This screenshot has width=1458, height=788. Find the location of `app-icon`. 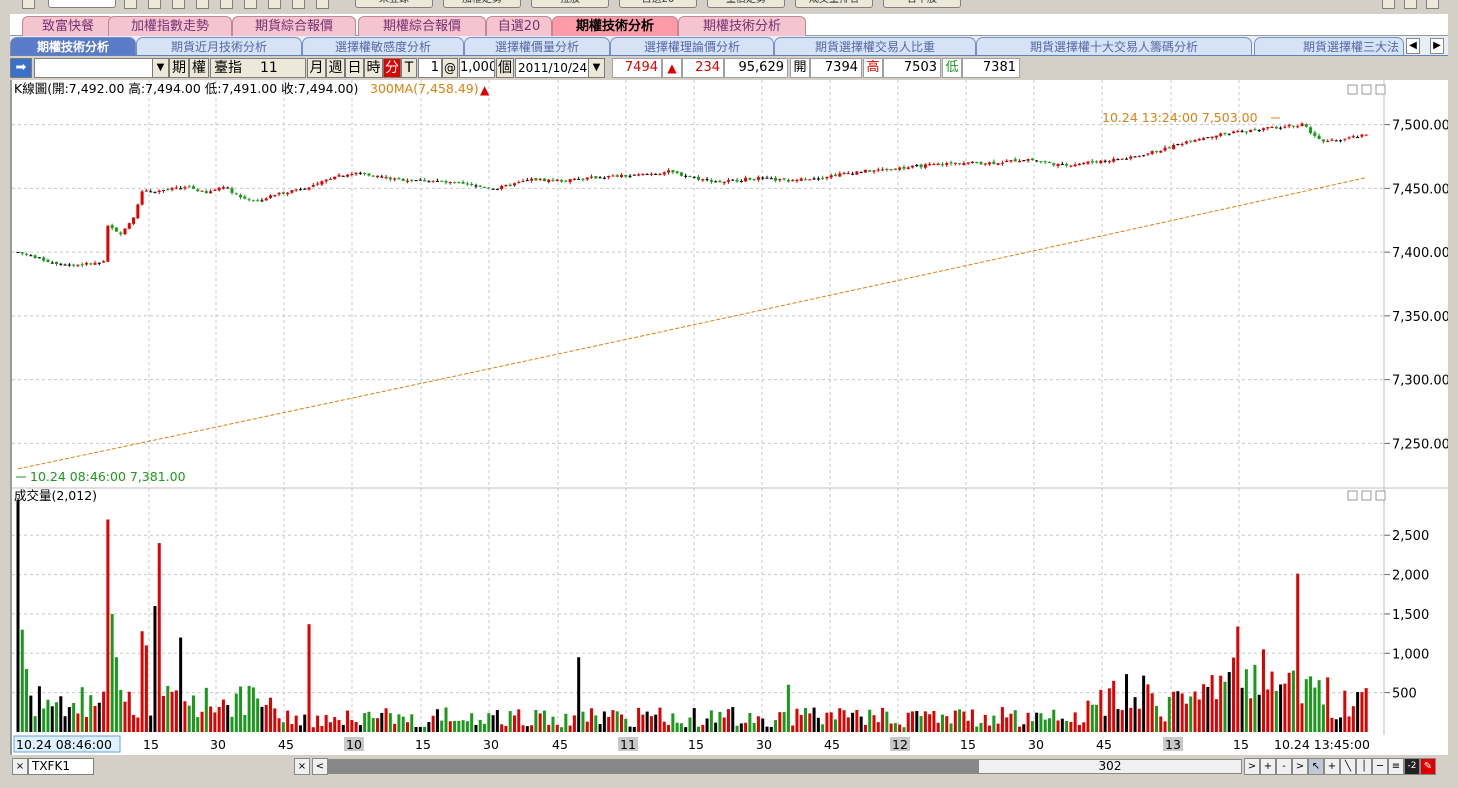

app-icon is located at coordinates (28, 4).